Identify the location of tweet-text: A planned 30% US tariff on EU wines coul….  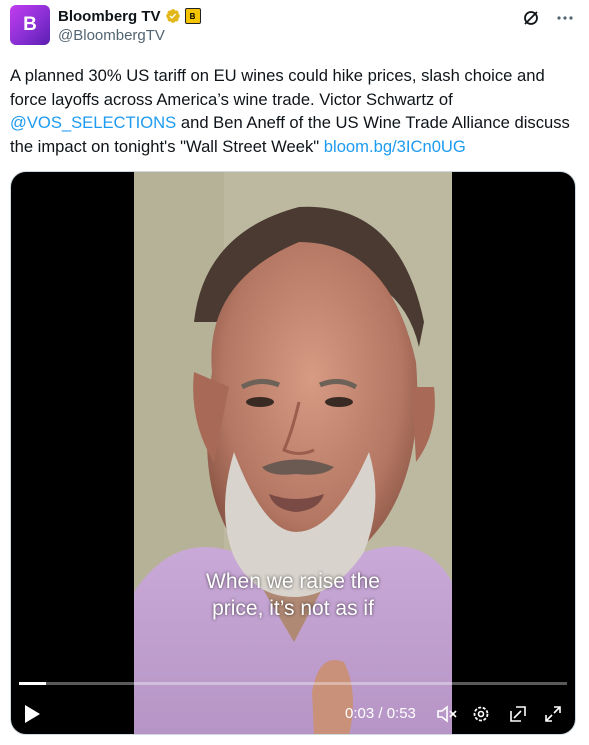
(295, 111).